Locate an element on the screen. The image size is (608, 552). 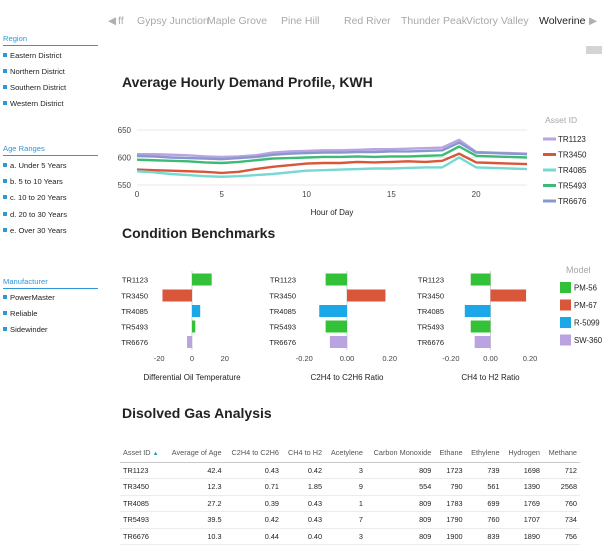
table-cell: 561 is located at coordinates (484, 487).